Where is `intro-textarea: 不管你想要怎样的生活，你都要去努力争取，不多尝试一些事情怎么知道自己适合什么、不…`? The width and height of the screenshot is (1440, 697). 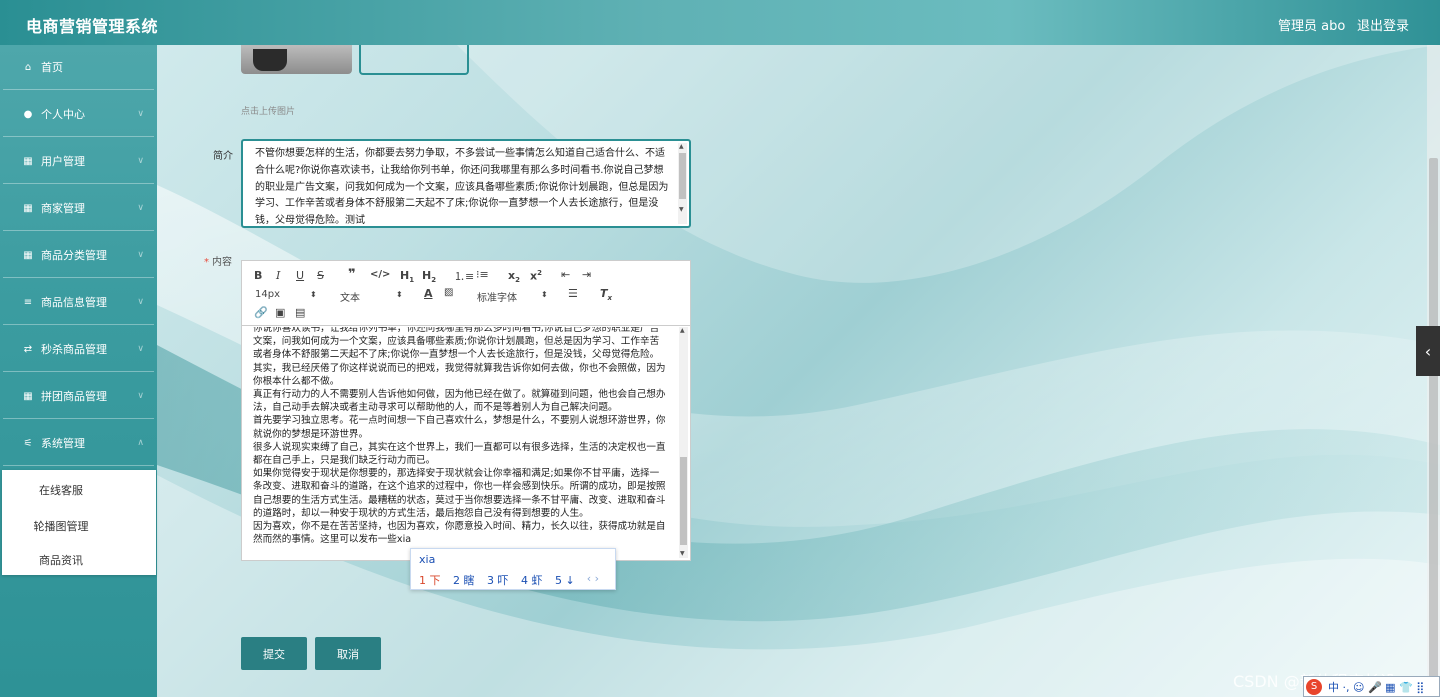
intro-textarea: 不管你想要怎样的生活，你都要去努力争取，不多尝试一些事情怎么知道自己适合什么、不… is located at coordinates (466, 183).